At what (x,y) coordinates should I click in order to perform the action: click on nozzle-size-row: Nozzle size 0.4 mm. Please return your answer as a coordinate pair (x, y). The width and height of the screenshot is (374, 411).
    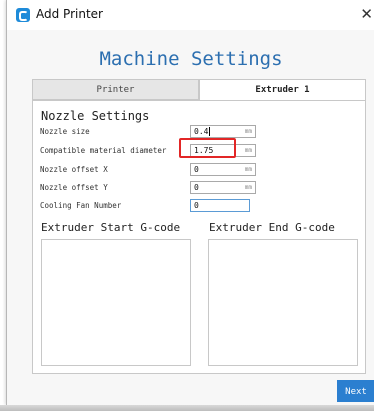
    Looking at the image, I should click on (200, 131).